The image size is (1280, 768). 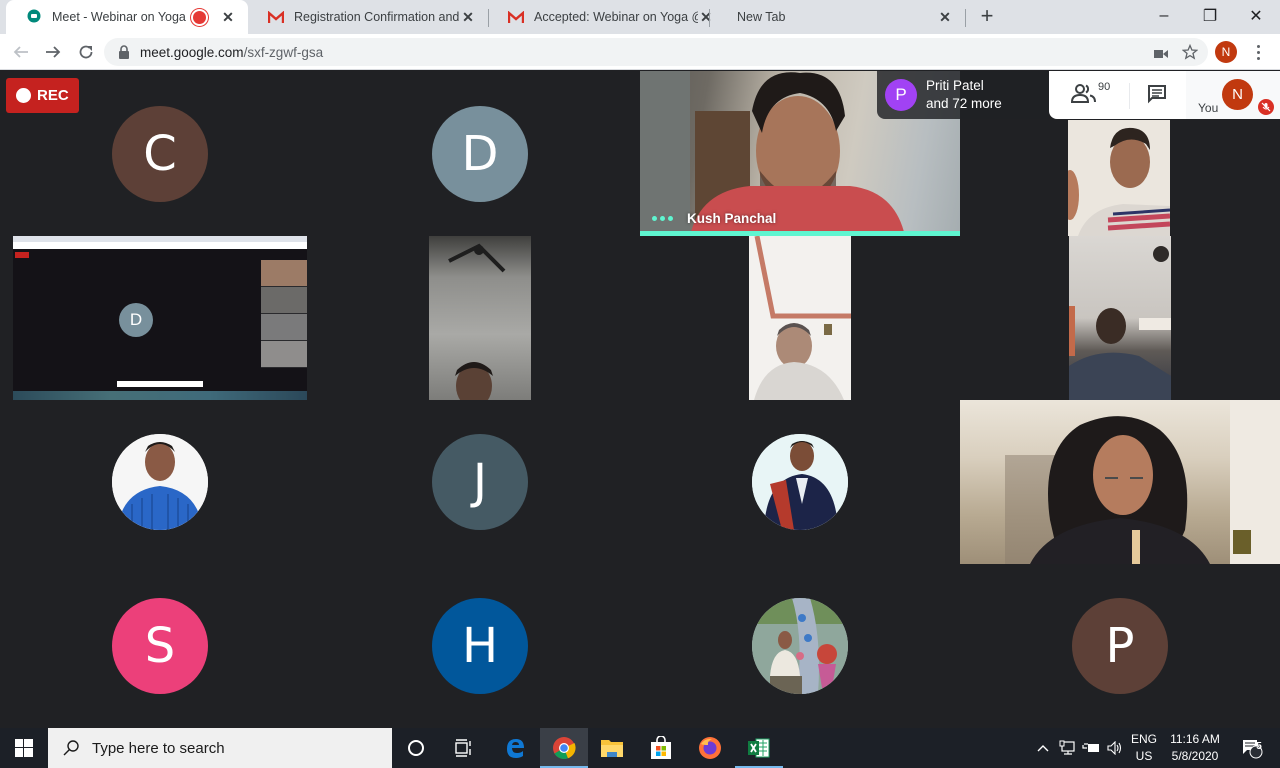 I want to click on tab-title: New Tab, so click(x=761, y=17).